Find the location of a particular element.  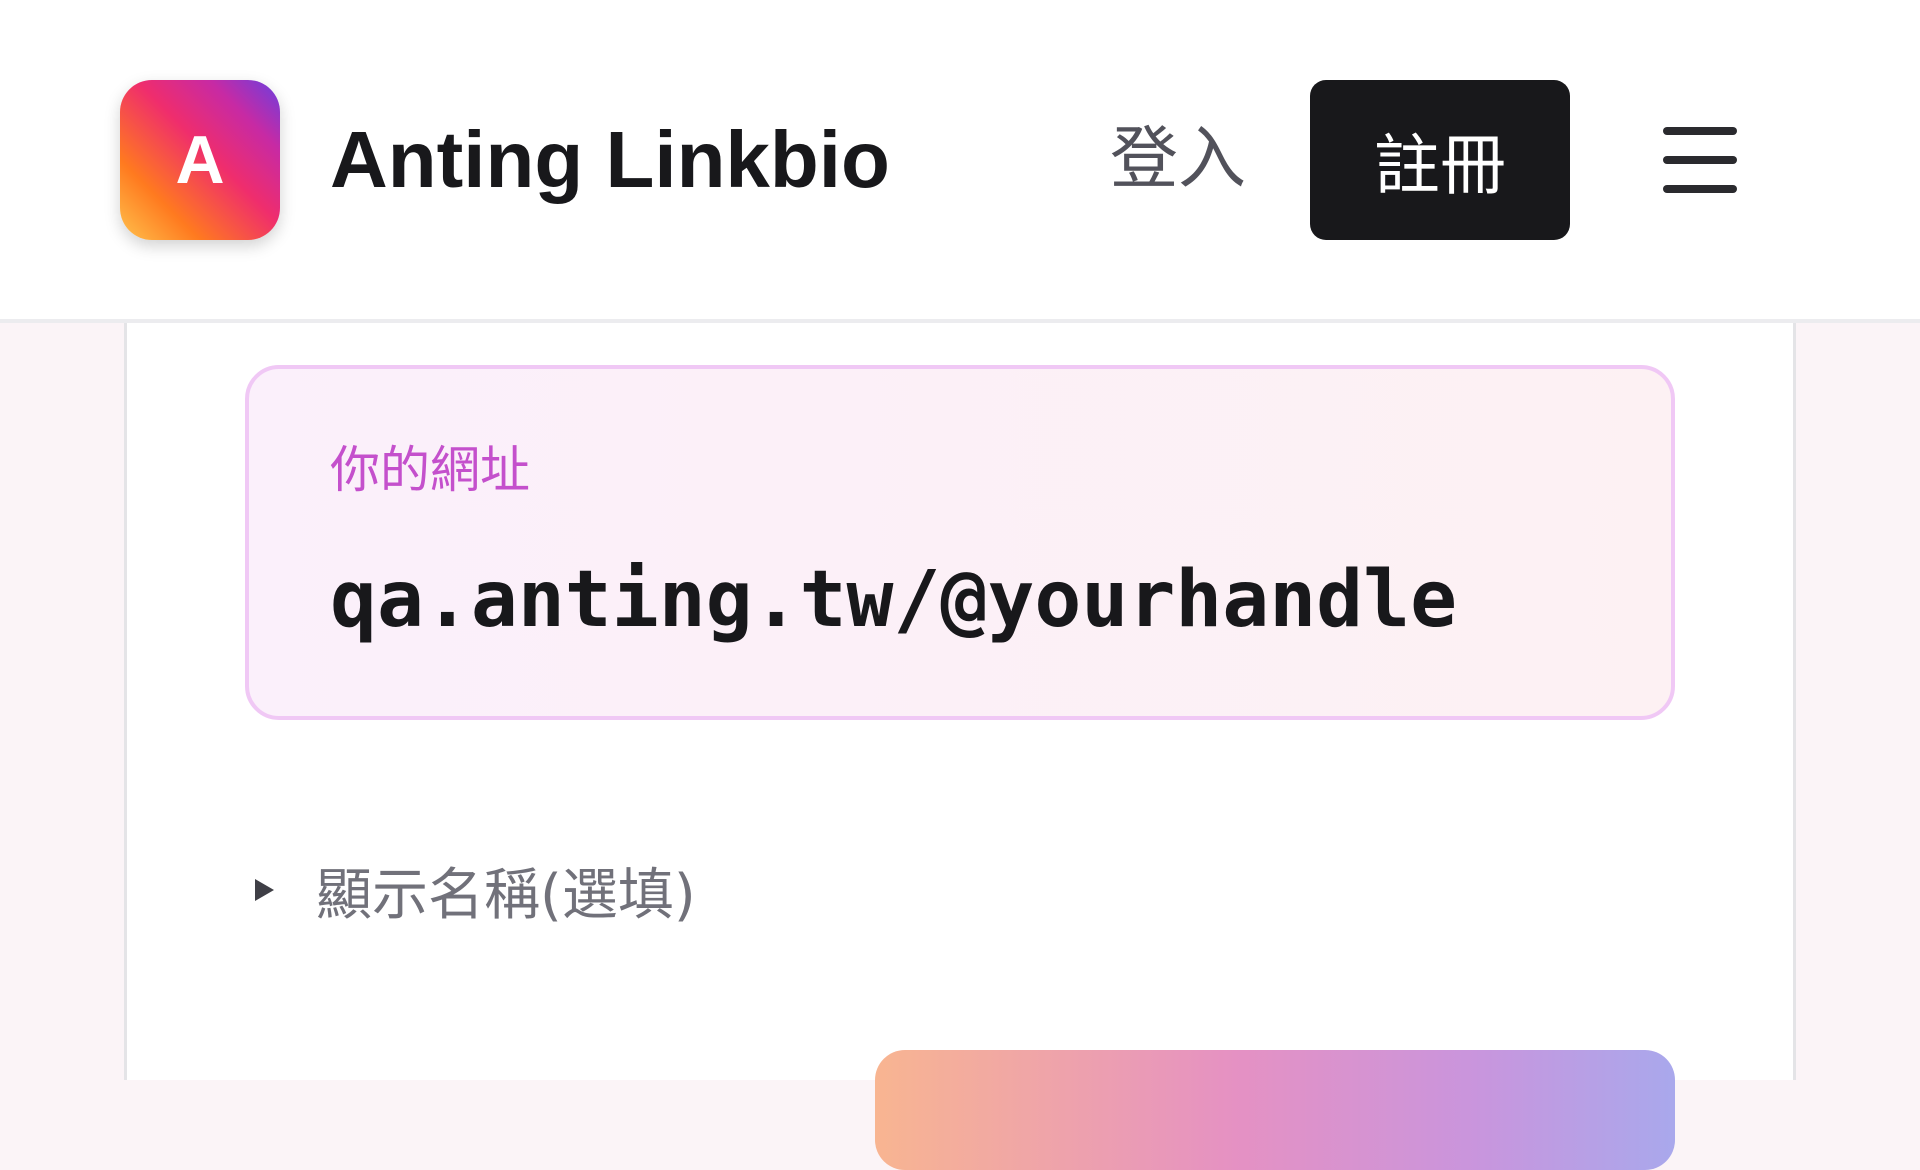

menu-bar-top is located at coordinates (1700, 131).